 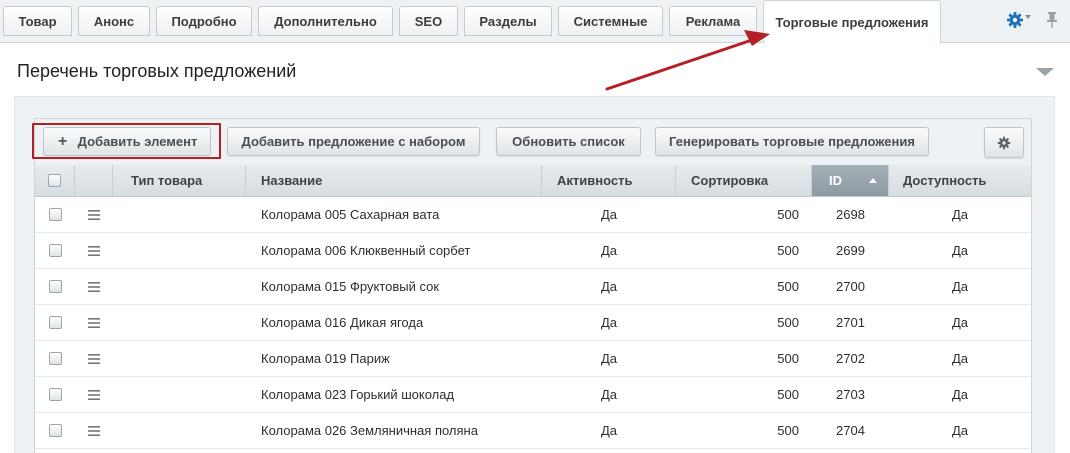 What do you see at coordinates (533, 323) in the screenshot?
I see `table-row: Колорама 016 Дикая ягода Да 500 2701 Да` at bounding box center [533, 323].